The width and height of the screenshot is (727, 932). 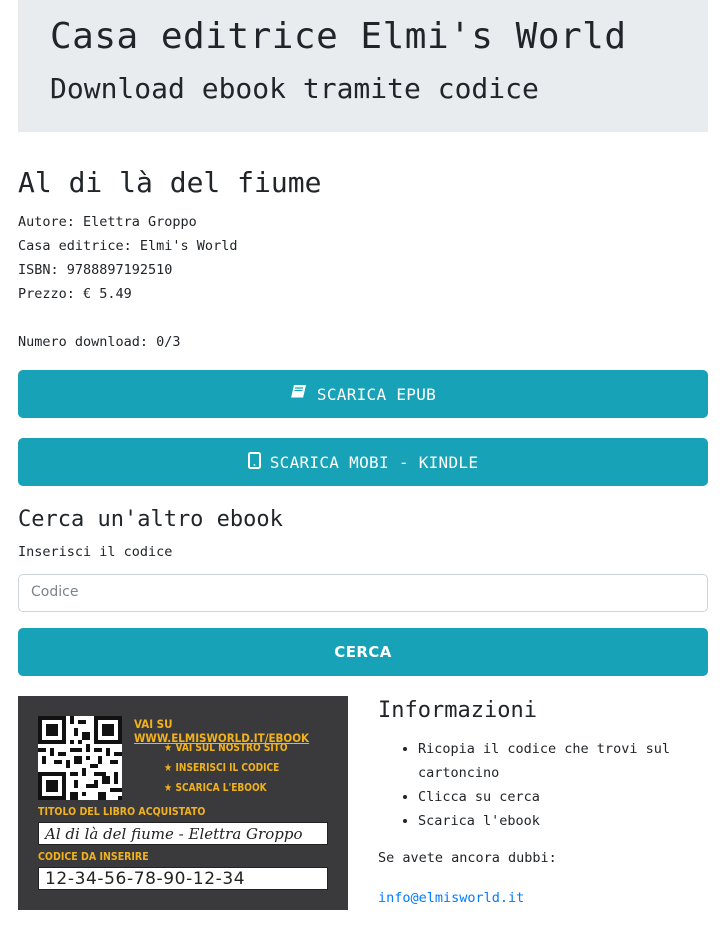 I want to click on card-step-2: ★ INSERISCI IL CODICE, so click(x=221, y=768).